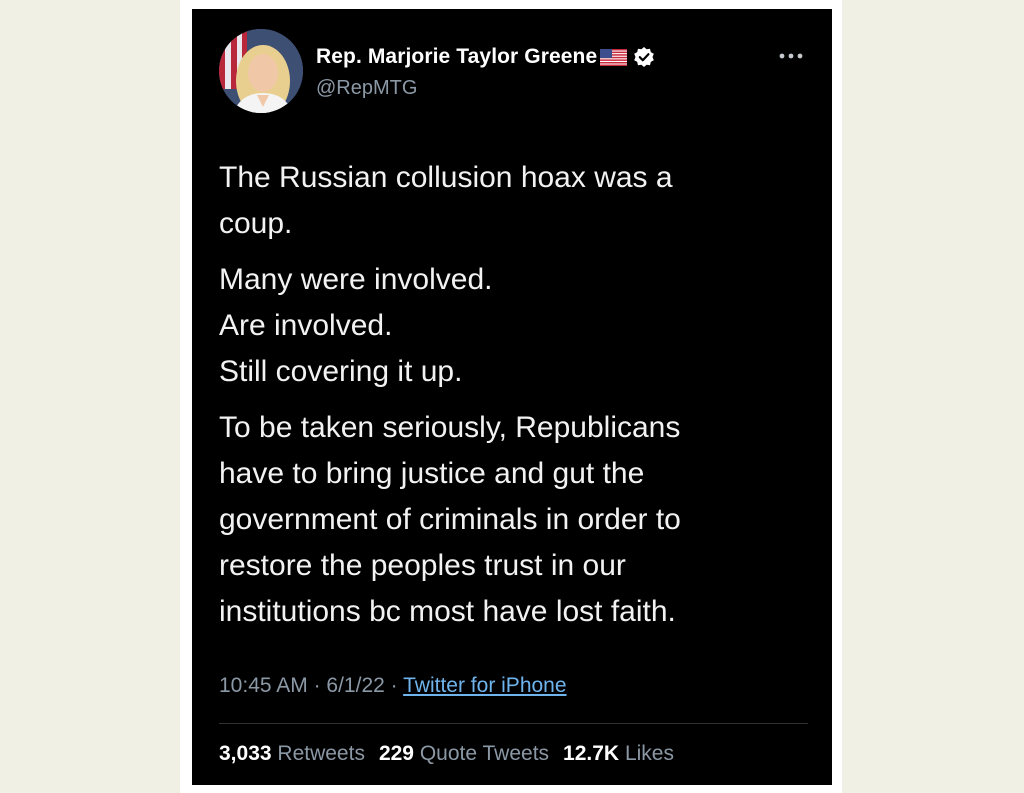 The height and width of the screenshot is (793, 1024). What do you see at coordinates (614, 57) in the screenshot?
I see `us-flag-icon` at bounding box center [614, 57].